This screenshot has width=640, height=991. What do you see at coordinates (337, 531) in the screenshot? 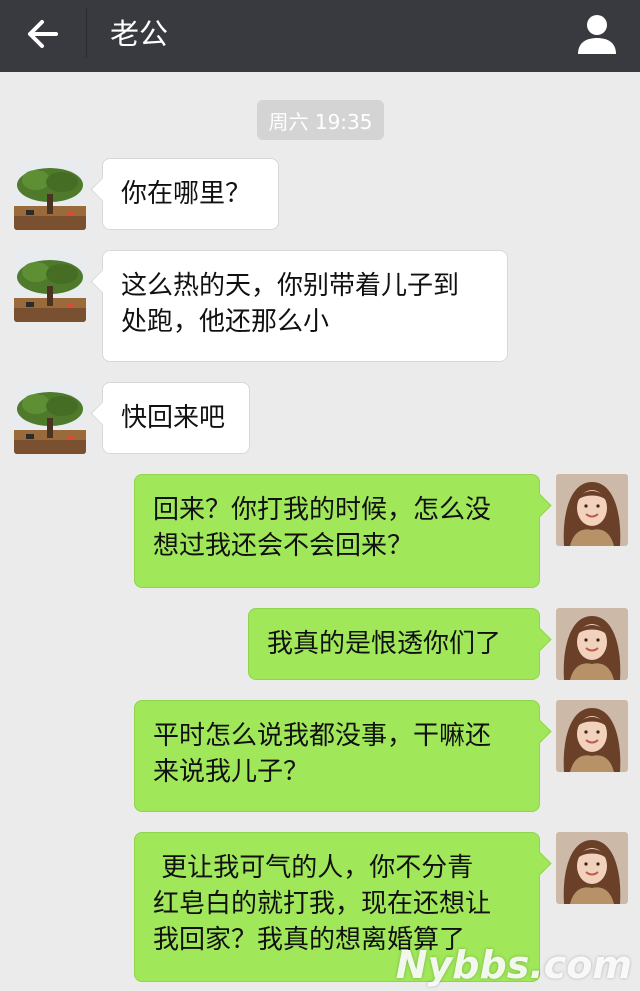
I see `outgoing-message-bubble: 回来？你打我的时候，怎么没 想过我还会不会回来？` at bounding box center [337, 531].